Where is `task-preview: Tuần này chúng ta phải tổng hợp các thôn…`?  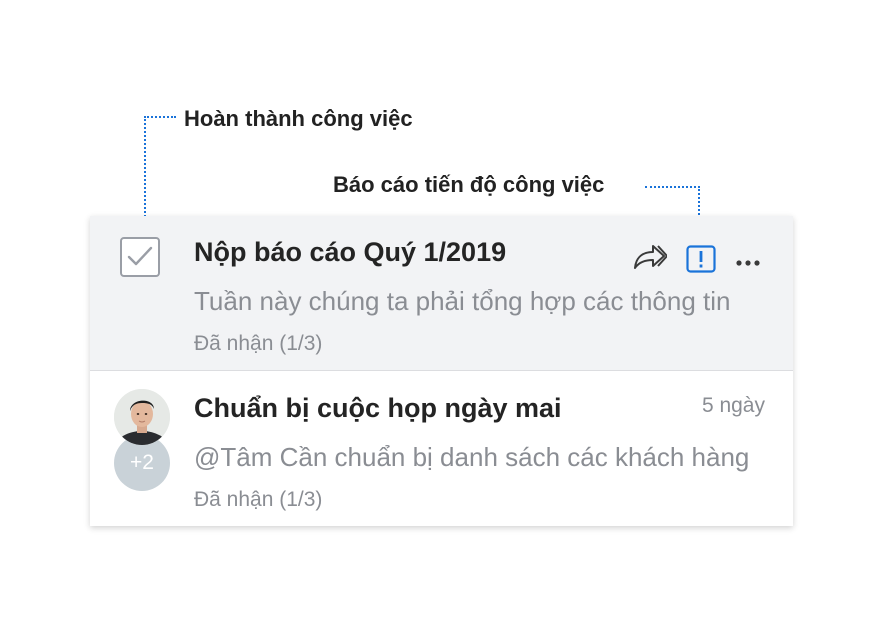
task-preview: Tuần này chúng ta phải tổng hợp các thôn… is located at coordinates (462, 301).